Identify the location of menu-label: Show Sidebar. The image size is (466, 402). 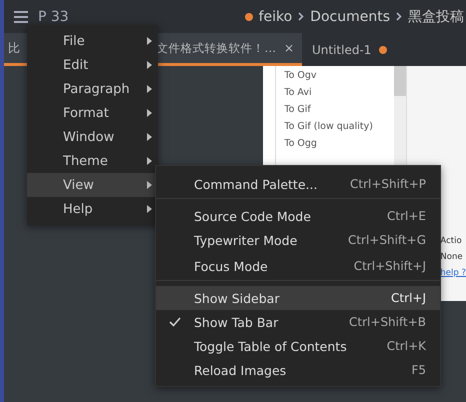
(237, 298).